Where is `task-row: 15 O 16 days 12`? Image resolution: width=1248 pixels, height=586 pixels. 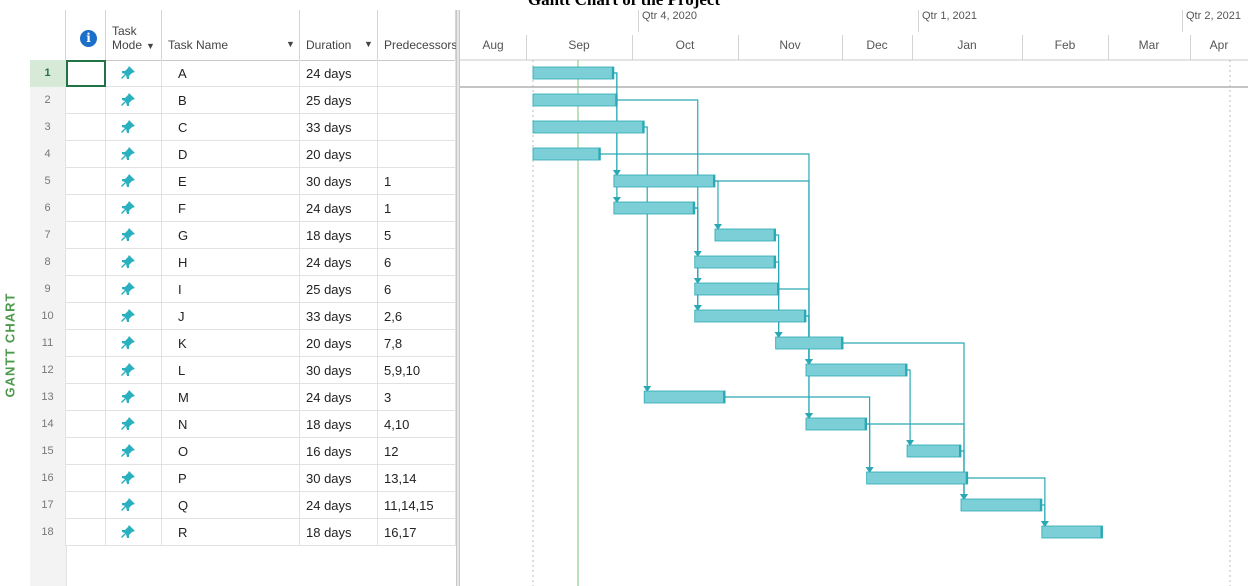
task-row: 15 O 16 days 12 is located at coordinates (243, 451).